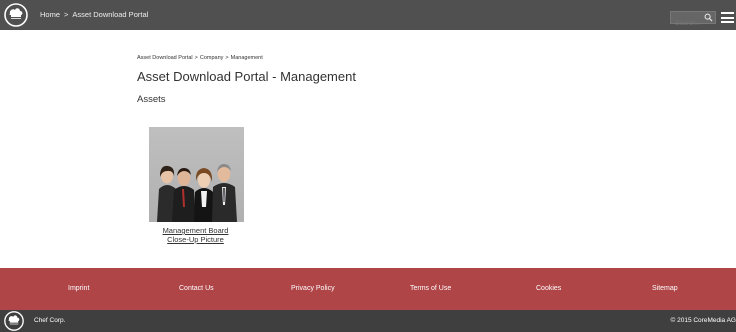  I want to click on bottom-bar: Chef Corp. © 2015 CoreMedia AG, so click(368, 321).